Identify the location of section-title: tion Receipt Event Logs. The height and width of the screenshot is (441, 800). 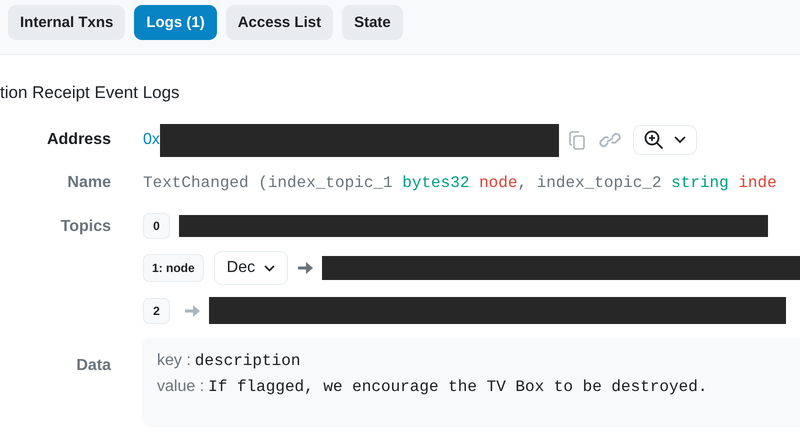
(90, 93).